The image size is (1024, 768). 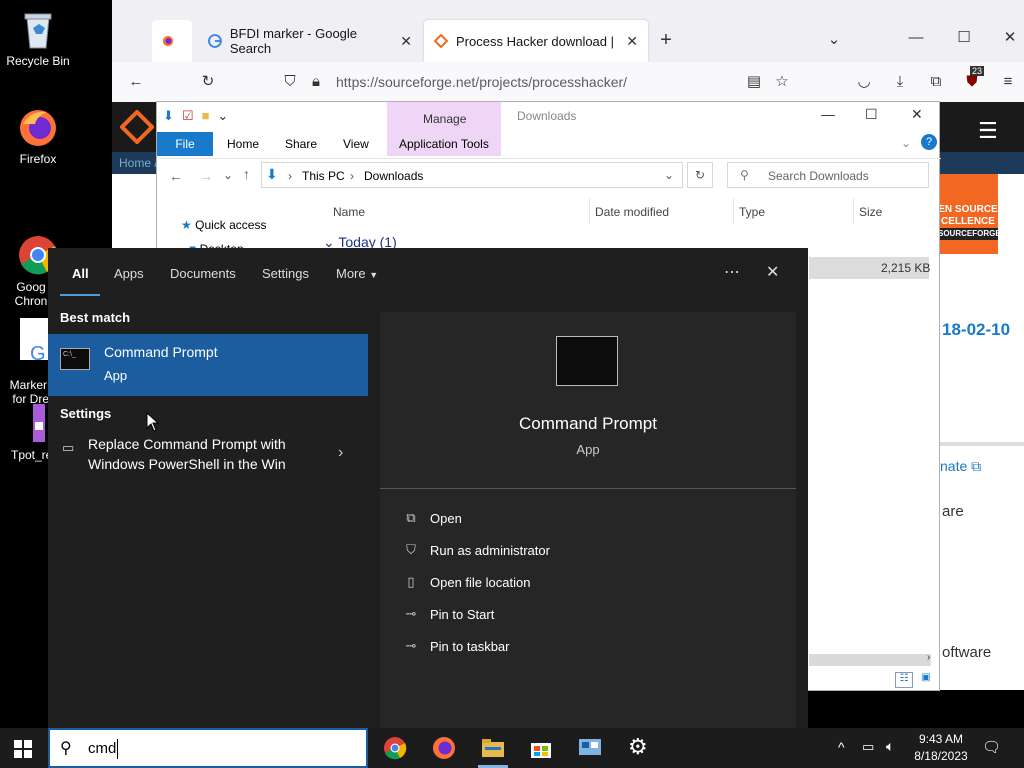 I want to click on ublock-icon: ⛊, so click(x=972, y=82).